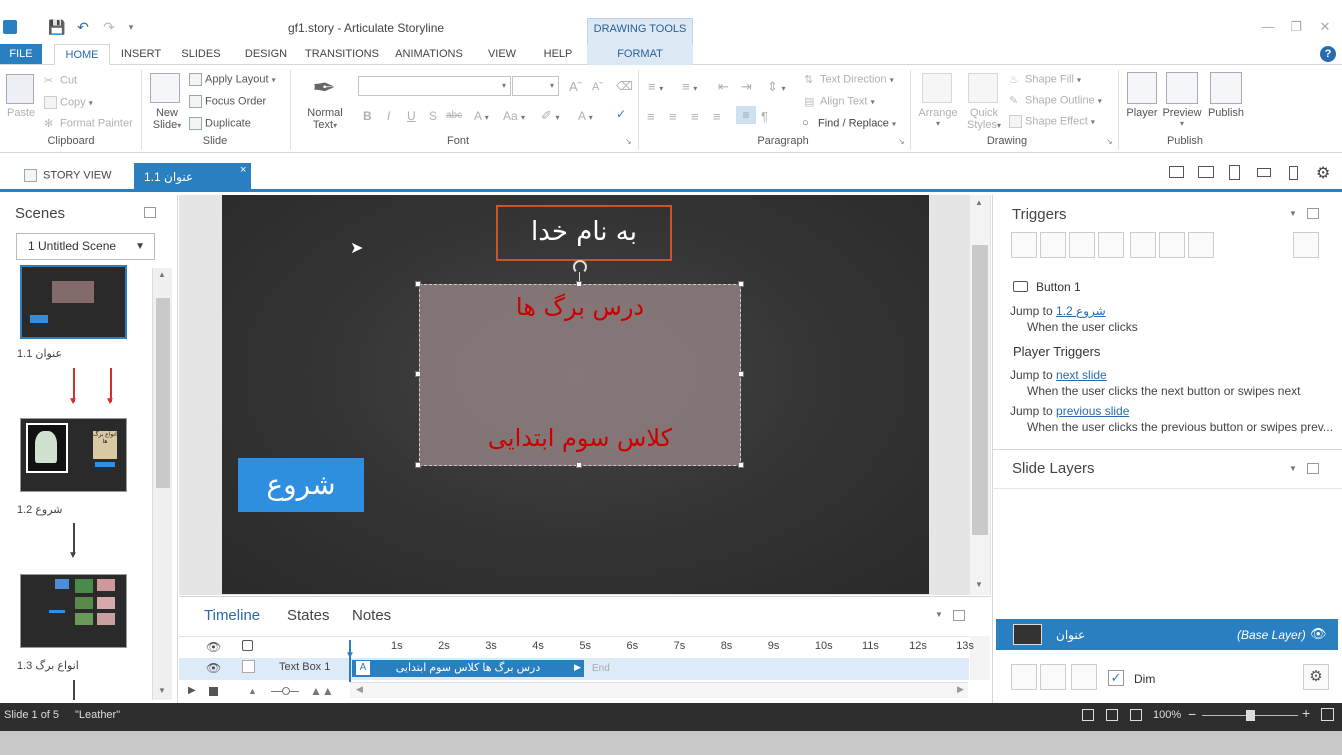 Image resolution: width=1342 pixels, height=755 pixels. I want to click on shadow-button: S, so click(433, 116).